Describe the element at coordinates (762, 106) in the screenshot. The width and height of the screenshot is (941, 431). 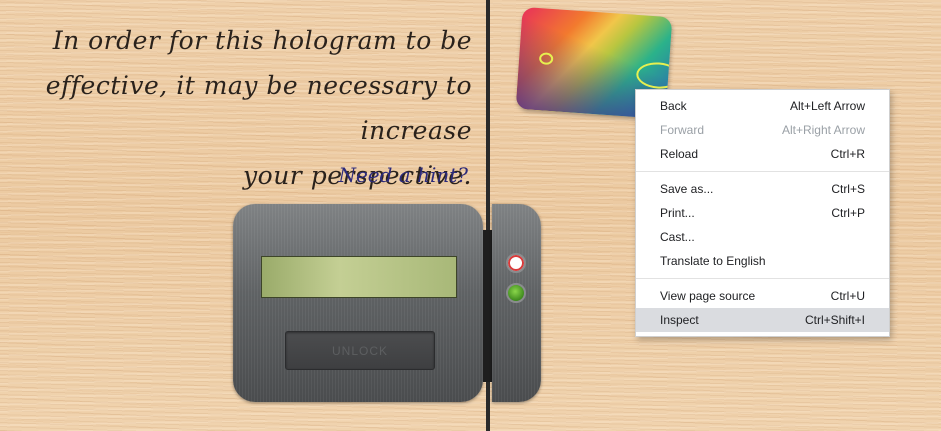
I see `menu-item-back: Back Alt+Left Arrow` at that location.